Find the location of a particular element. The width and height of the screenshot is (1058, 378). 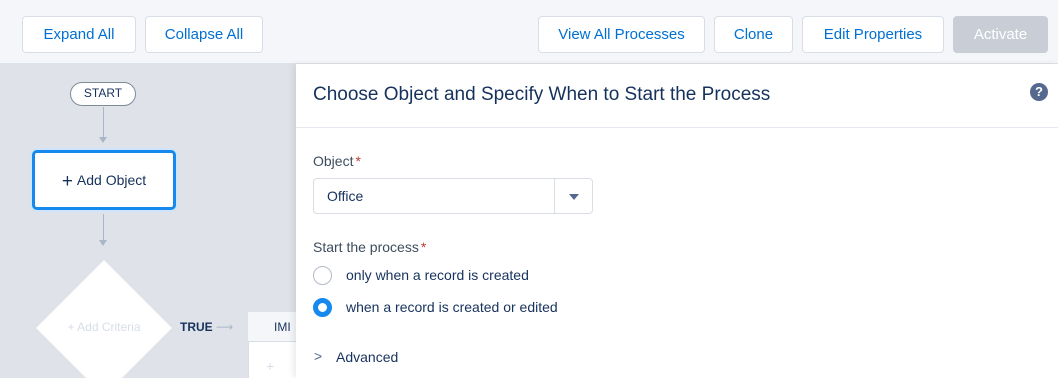

arrow-right-icon: ⟶ is located at coordinates (225, 327).